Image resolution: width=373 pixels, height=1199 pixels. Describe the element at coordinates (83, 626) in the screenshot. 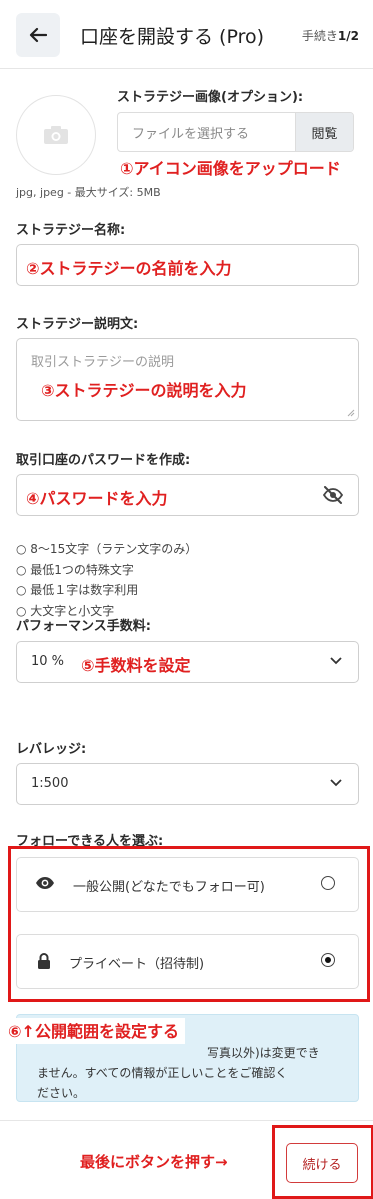

I see `performance-fee-label: パフォーマンス手数料:` at that location.